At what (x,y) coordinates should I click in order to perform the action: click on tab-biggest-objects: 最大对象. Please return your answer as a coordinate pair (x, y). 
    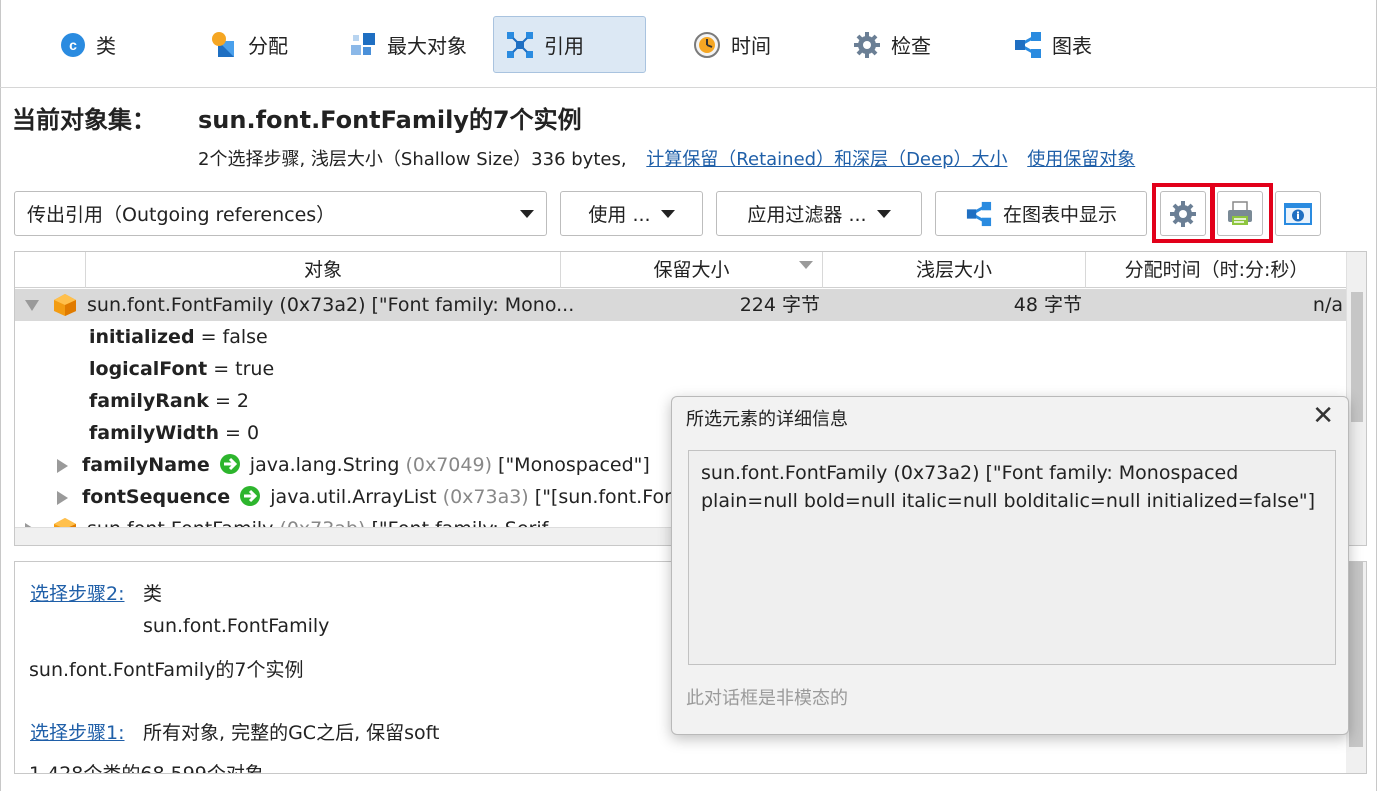
    Looking at the image, I should click on (408, 44).